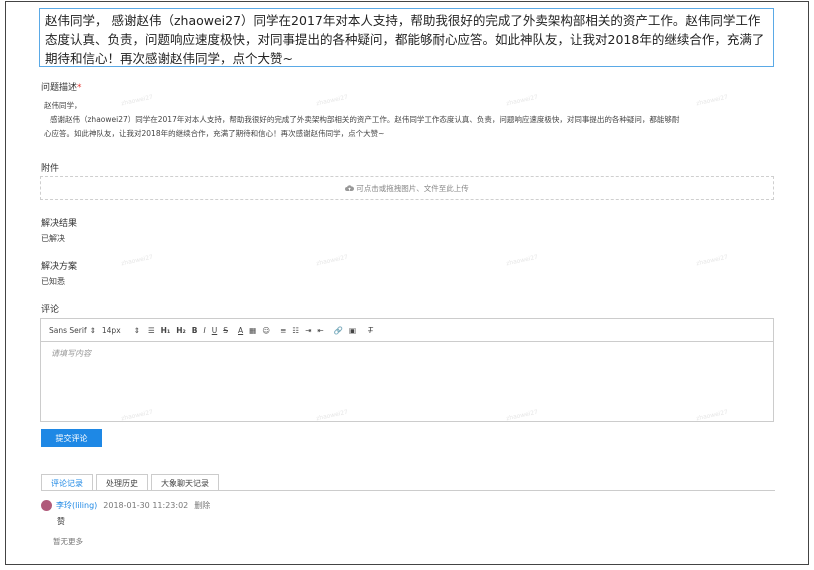 This screenshot has width=814, height=570. I want to click on outdent-icon: ⇤, so click(320, 330).